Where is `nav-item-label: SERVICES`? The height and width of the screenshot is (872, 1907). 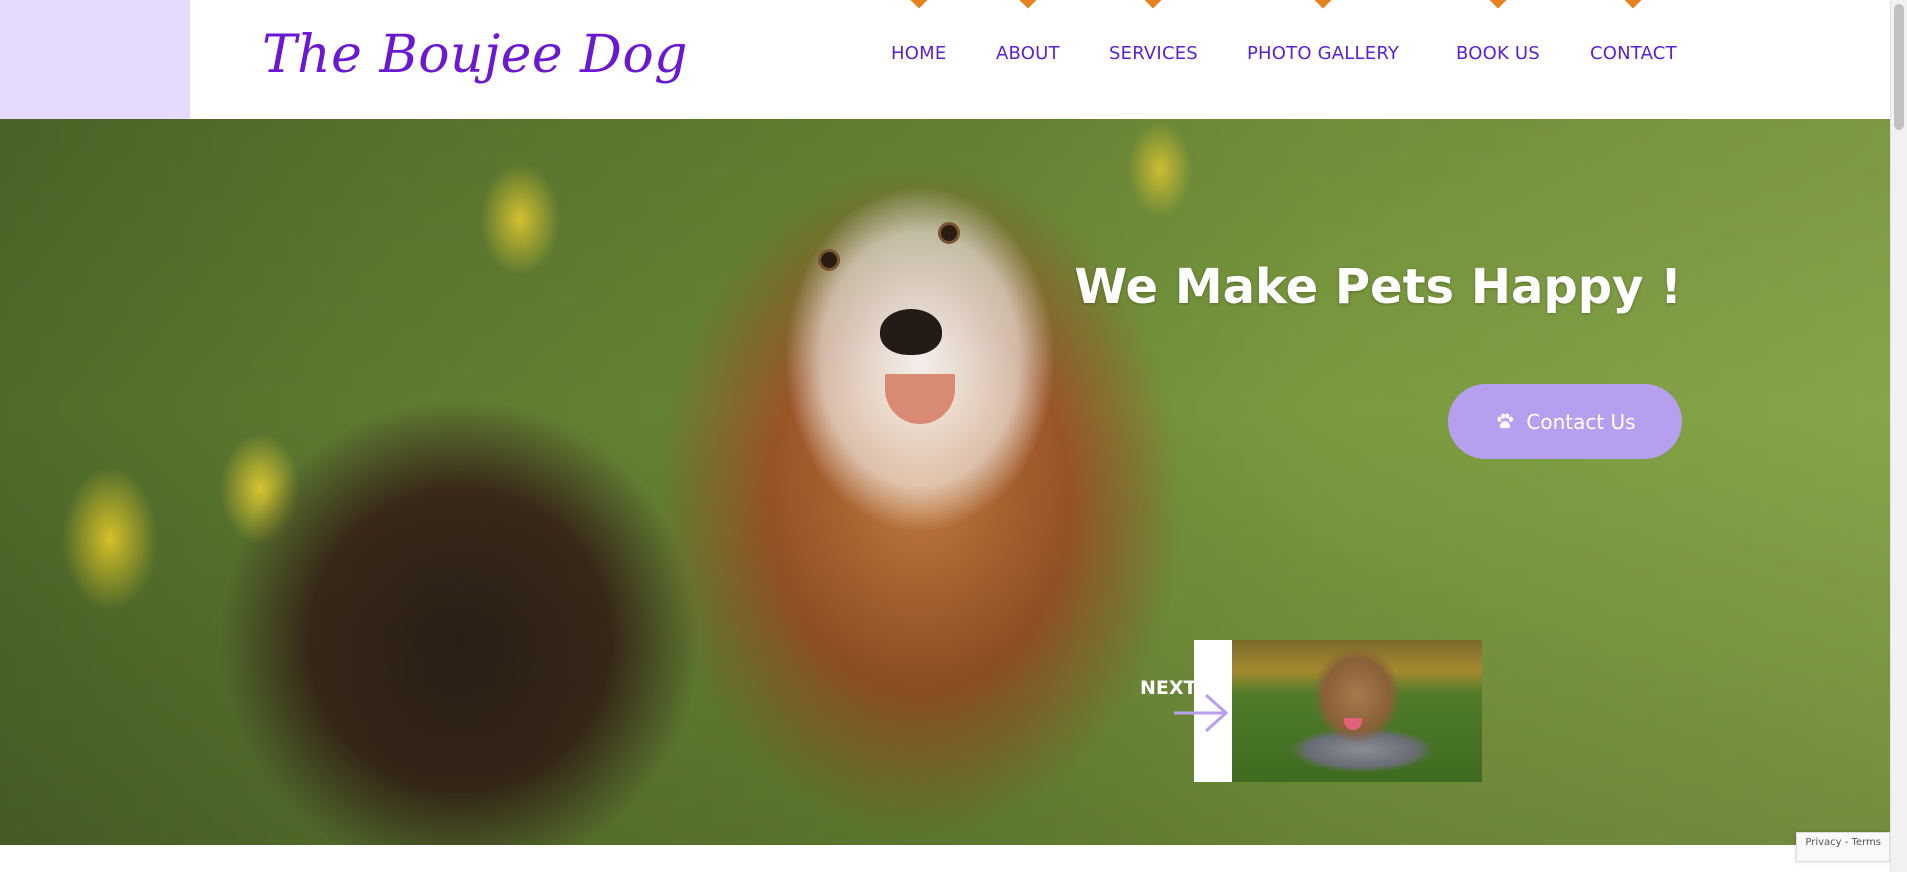 nav-item-label: SERVICES is located at coordinates (1153, 53).